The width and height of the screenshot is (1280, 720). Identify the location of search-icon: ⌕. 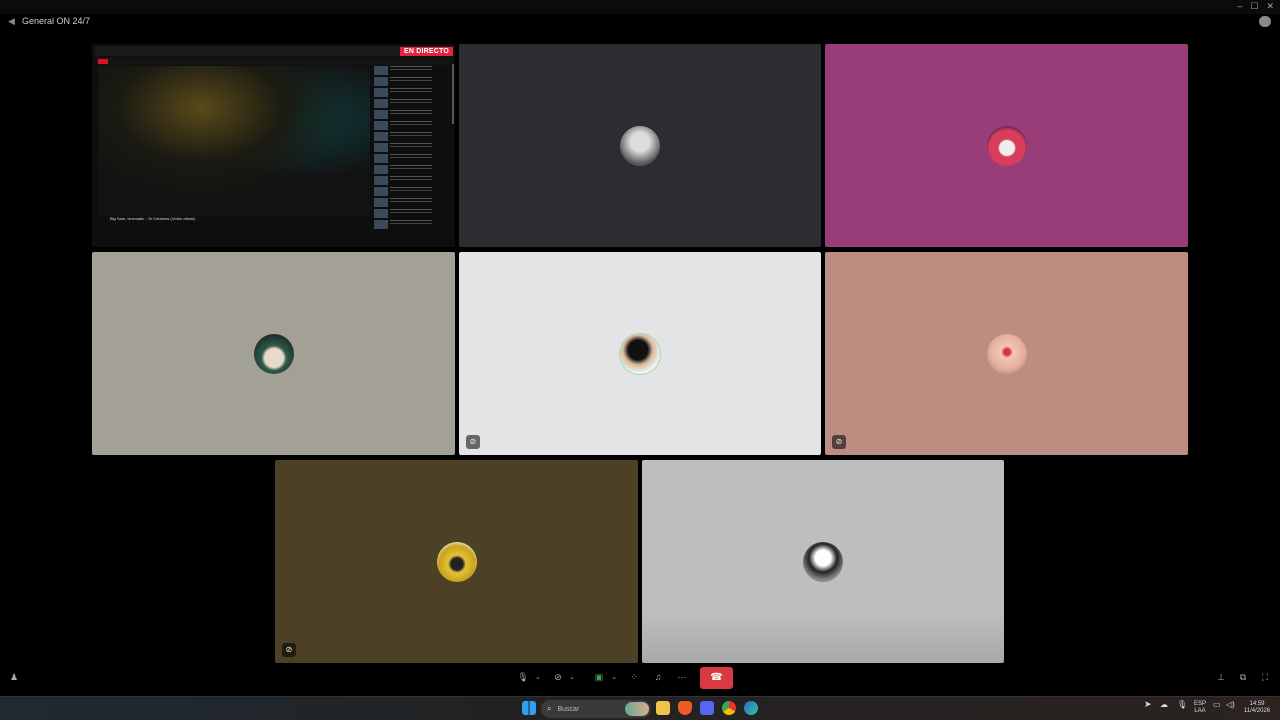
(549, 708).